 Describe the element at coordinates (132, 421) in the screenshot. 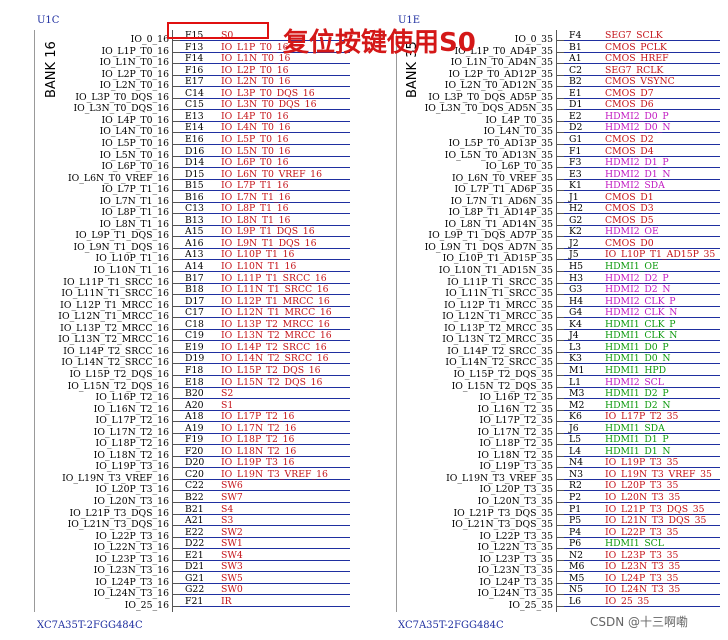

I see `pin-name: IO_L17P_T2_16` at that location.